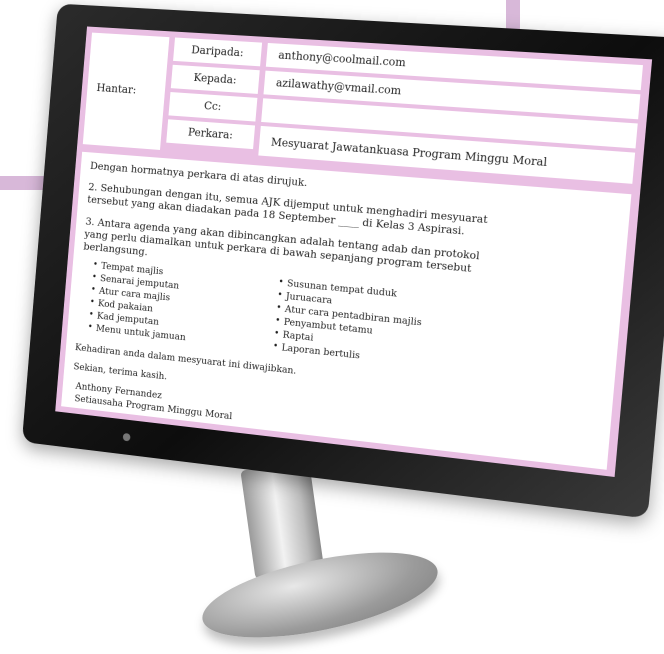 This screenshot has height=654, width=664. What do you see at coordinates (116, 89) in the screenshot?
I see `send-label: Hantar:` at bounding box center [116, 89].